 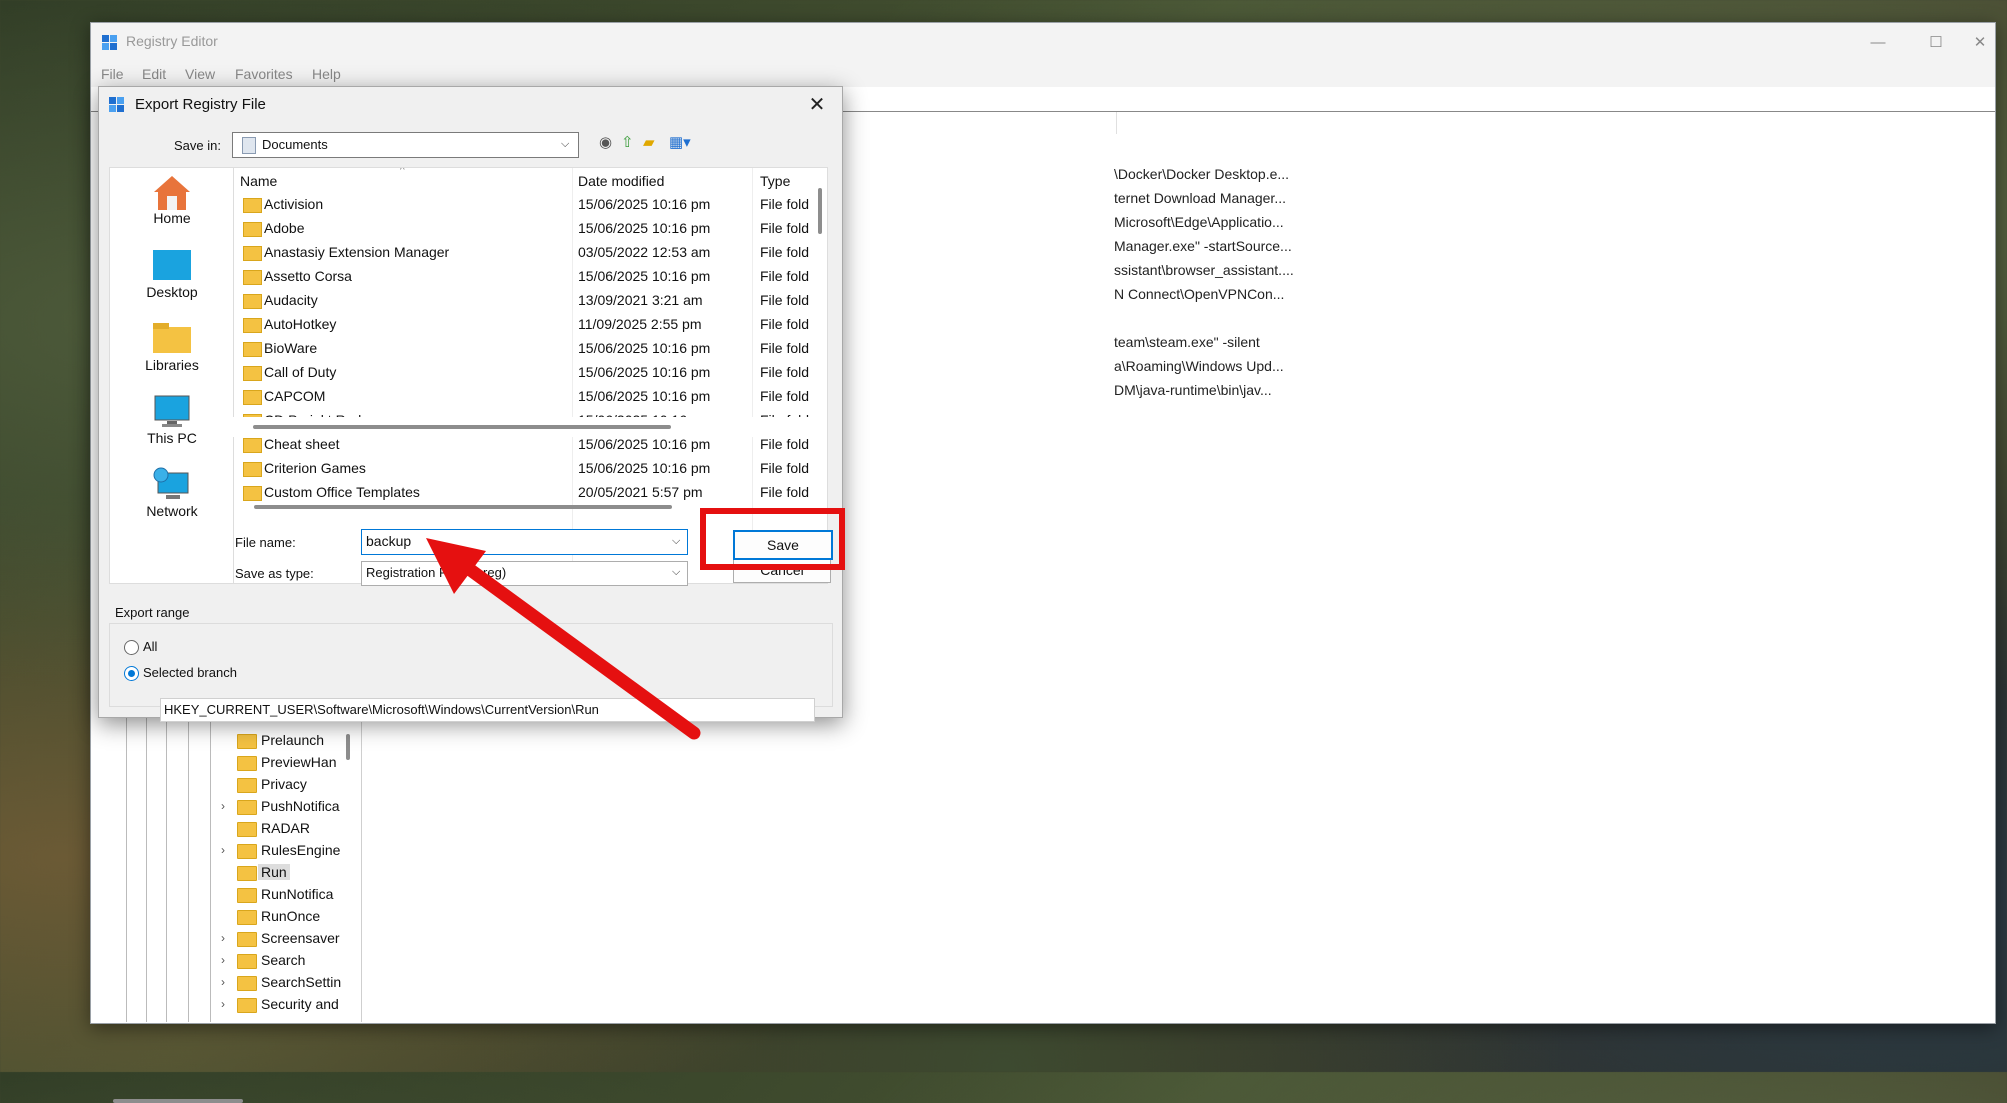 I want to click on annotation-overlay, so click(x=563, y=639).